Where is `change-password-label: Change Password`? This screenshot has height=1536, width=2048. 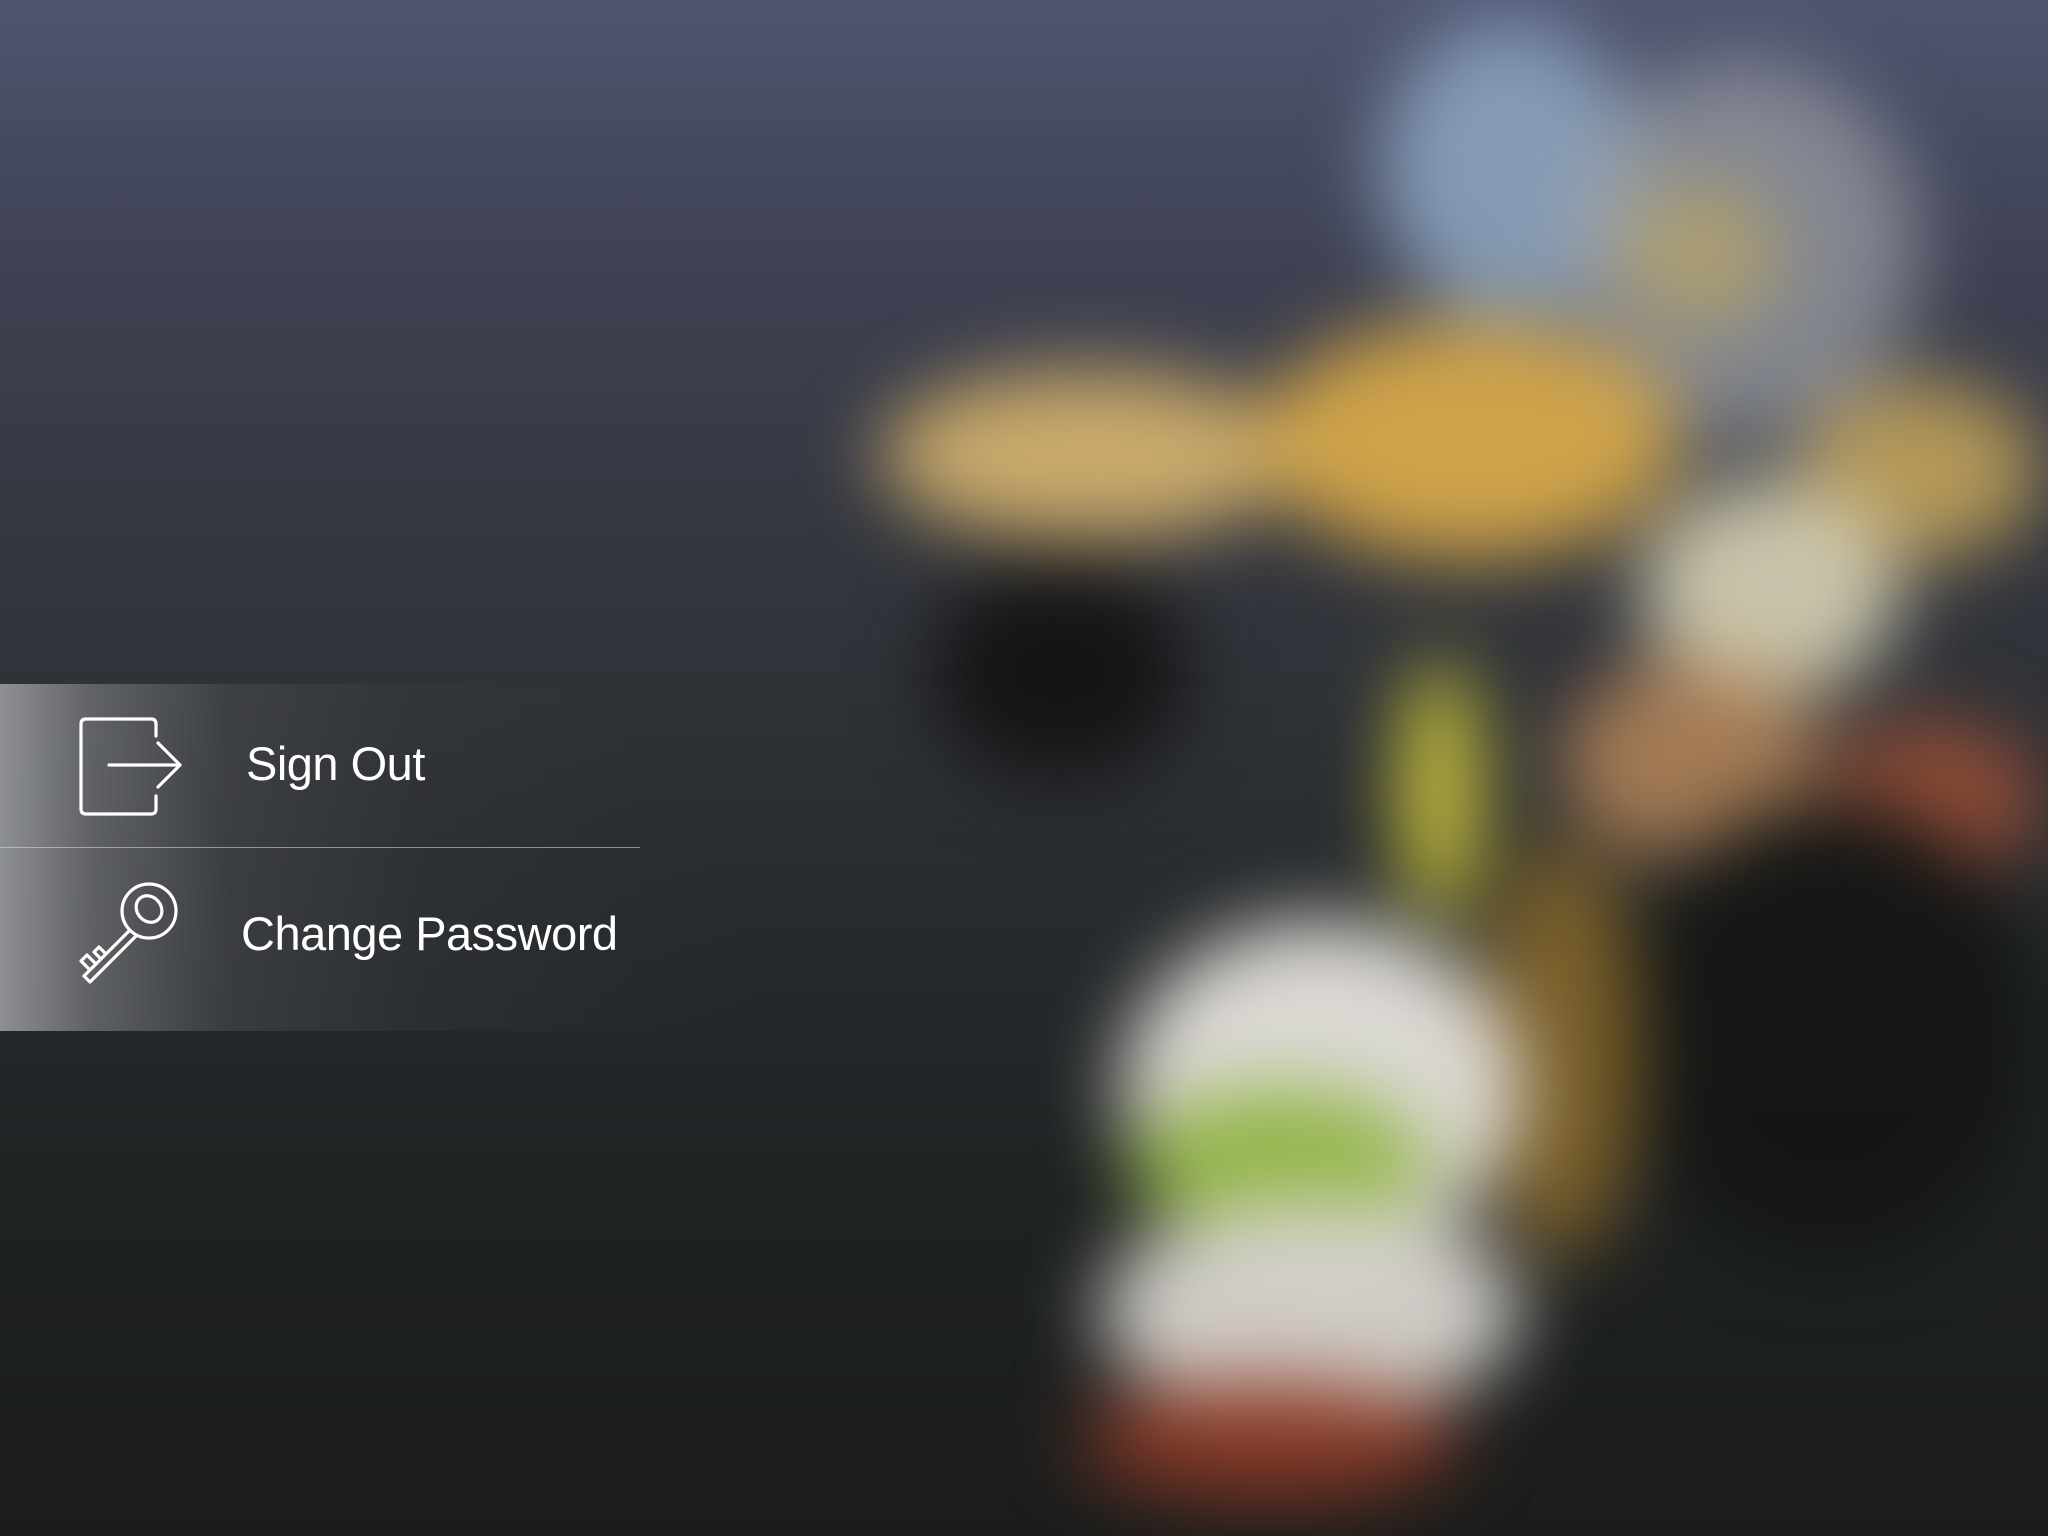
change-password-label: Change Password is located at coordinates (429, 933).